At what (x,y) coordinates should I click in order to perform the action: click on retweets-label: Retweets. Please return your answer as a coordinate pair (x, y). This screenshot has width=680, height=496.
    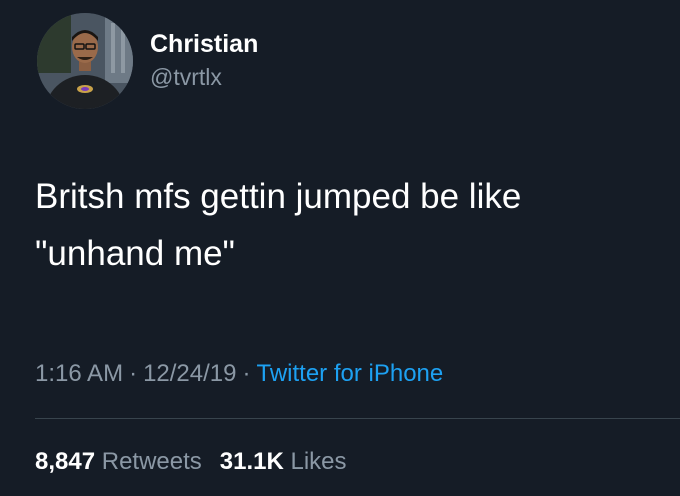
    Looking at the image, I should click on (151, 461).